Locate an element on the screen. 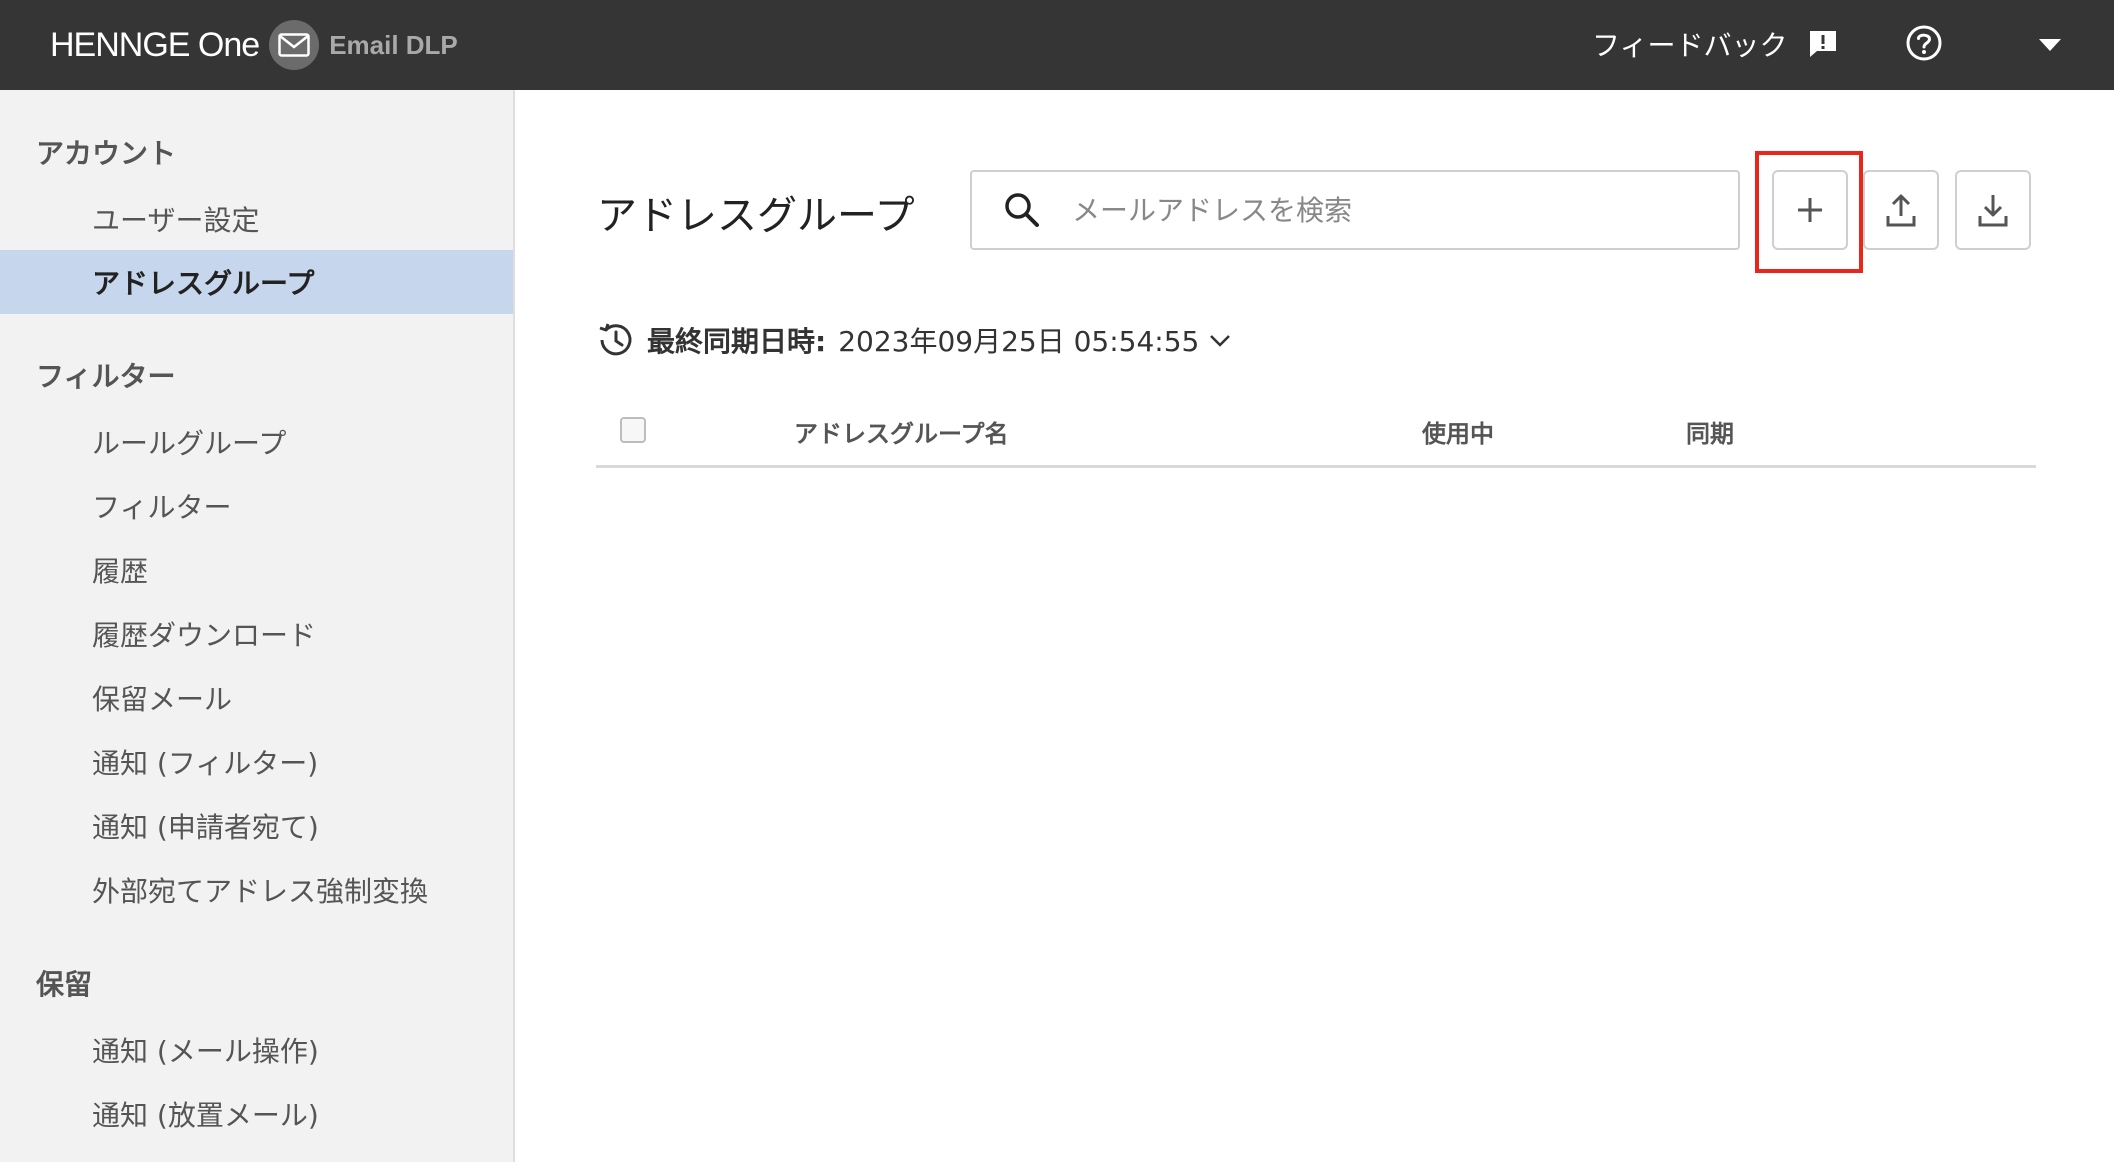  page-title: アドレスグループ is located at coordinates (756, 216).